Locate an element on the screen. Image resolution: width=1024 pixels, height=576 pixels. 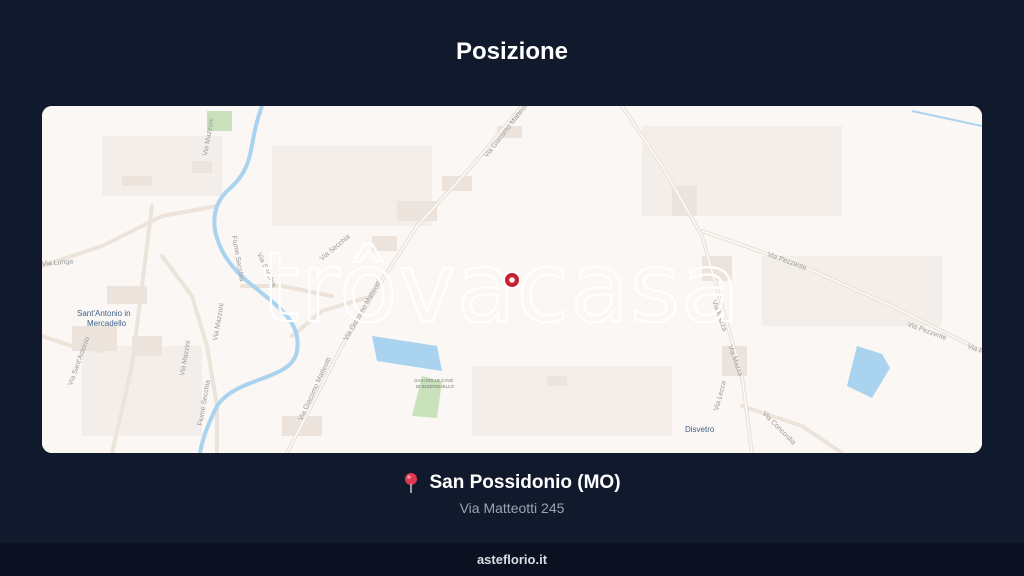
poi-label: OASI DELLE CAVE is located at coordinates (433, 380).